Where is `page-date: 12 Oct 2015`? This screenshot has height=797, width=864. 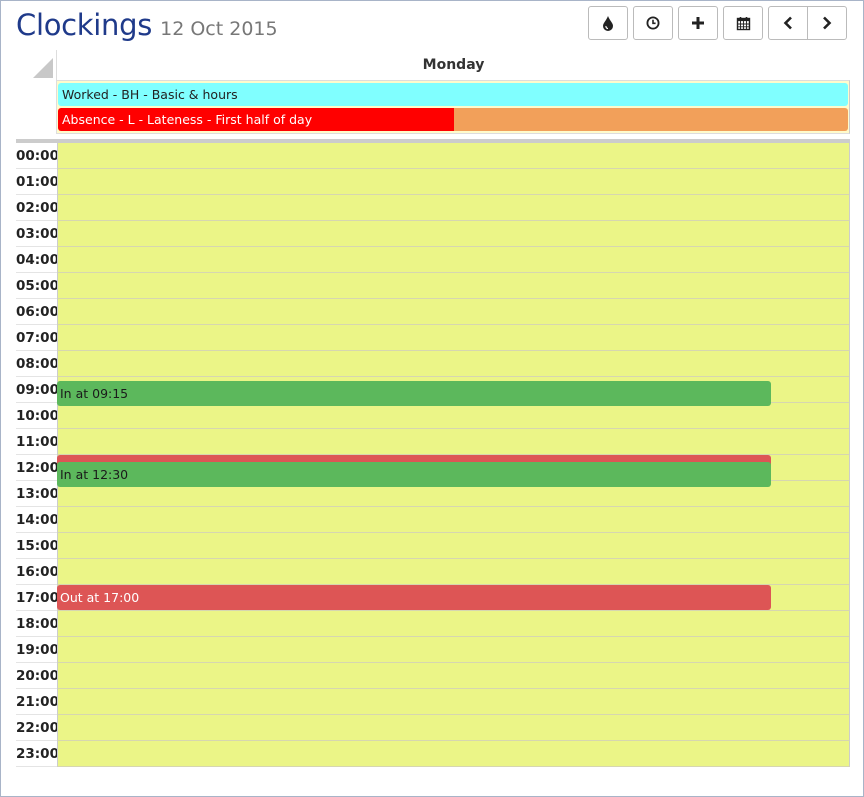
page-date: 12 Oct 2015 is located at coordinates (219, 29).